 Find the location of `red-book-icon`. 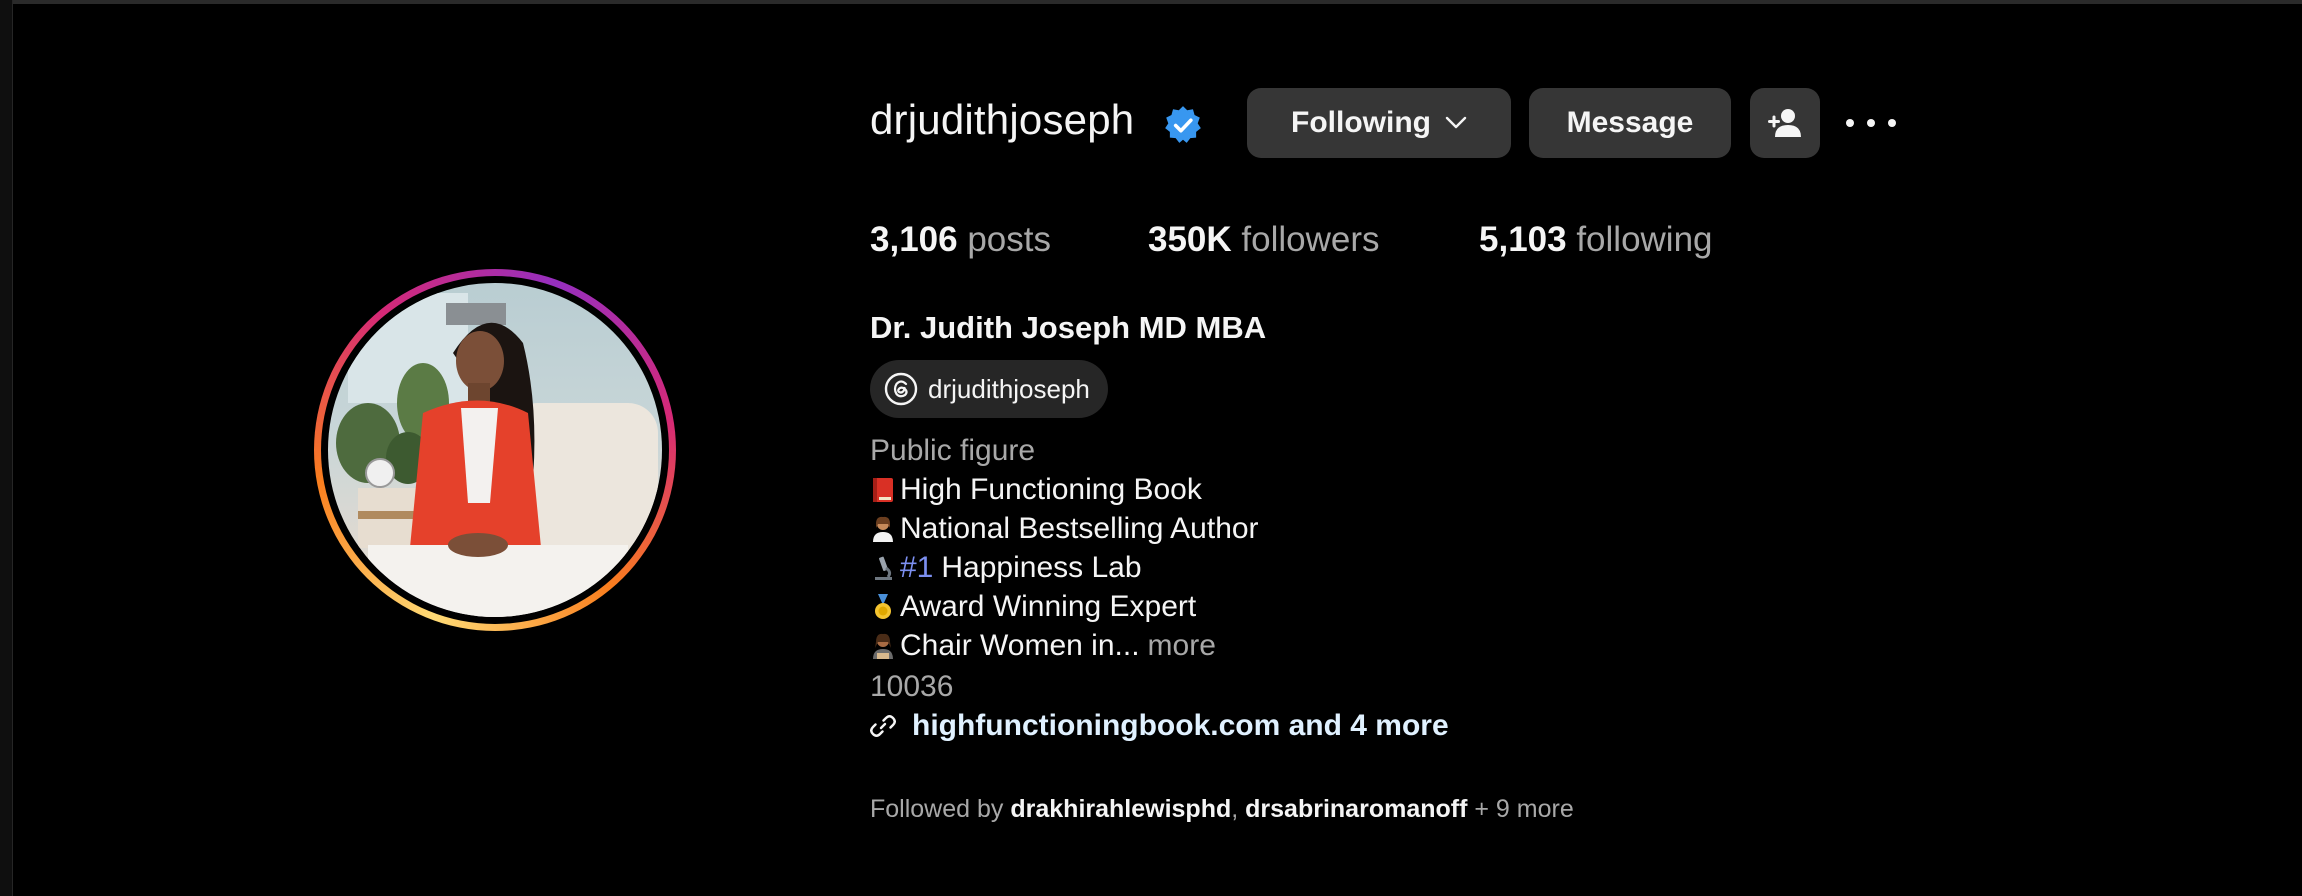

red-book-icon is located at coordinates (883, 490).